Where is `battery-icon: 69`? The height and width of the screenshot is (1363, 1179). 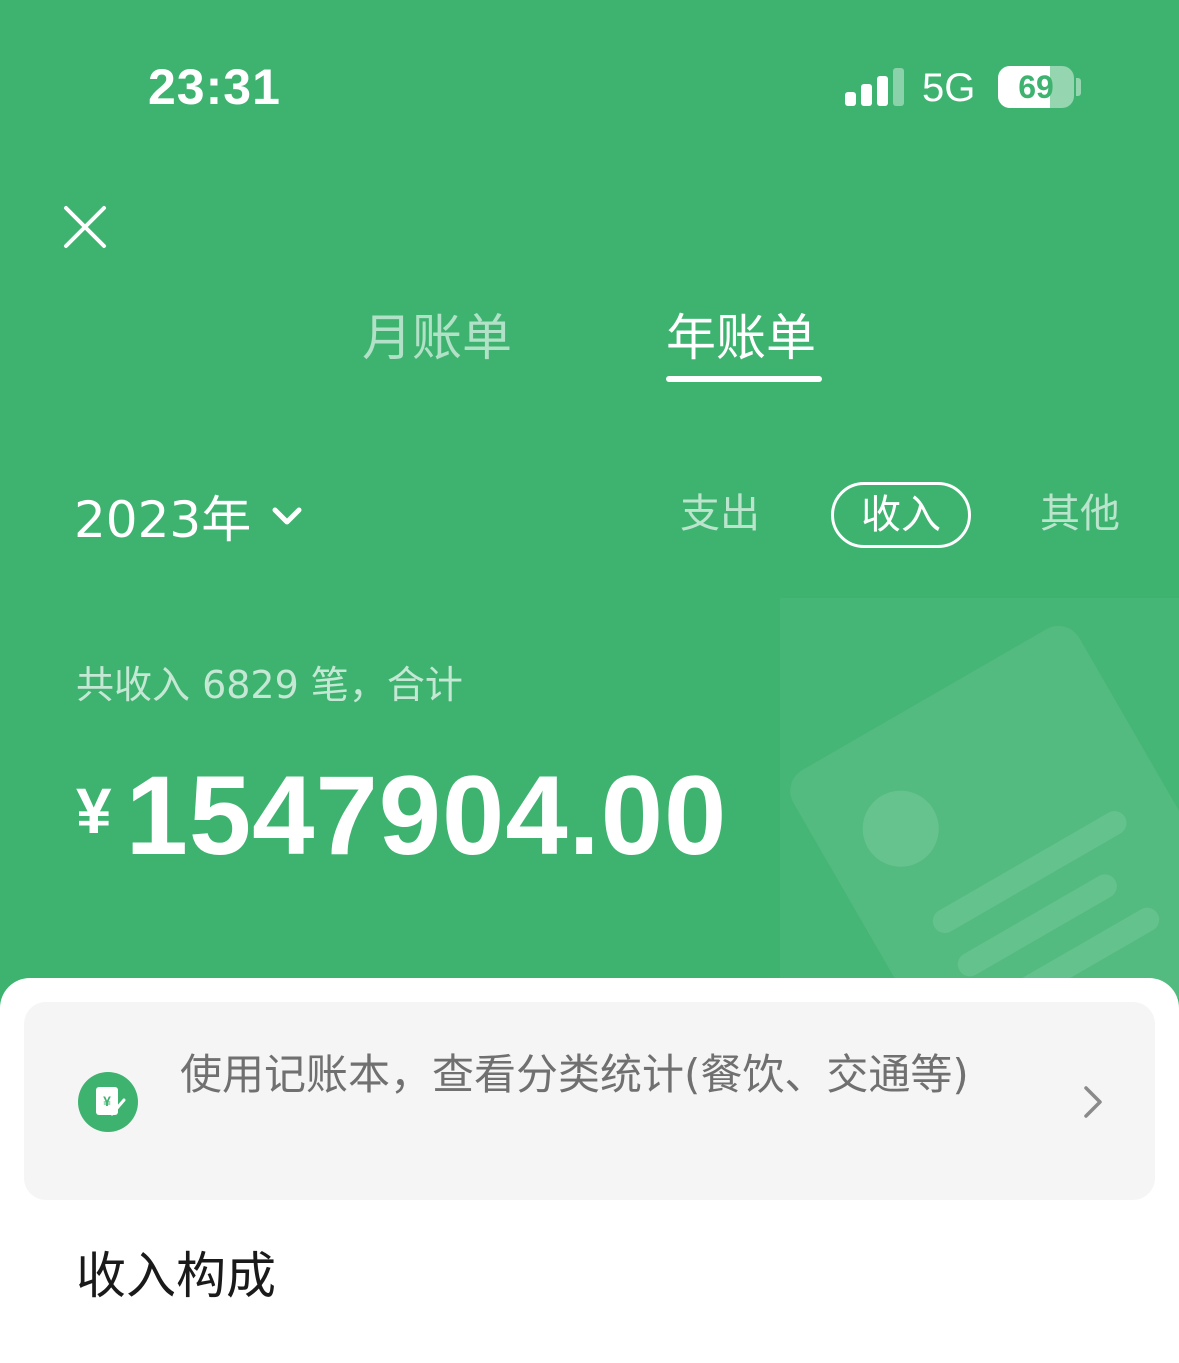
battery-icon: 69 is located at coordinates (1036, 87).